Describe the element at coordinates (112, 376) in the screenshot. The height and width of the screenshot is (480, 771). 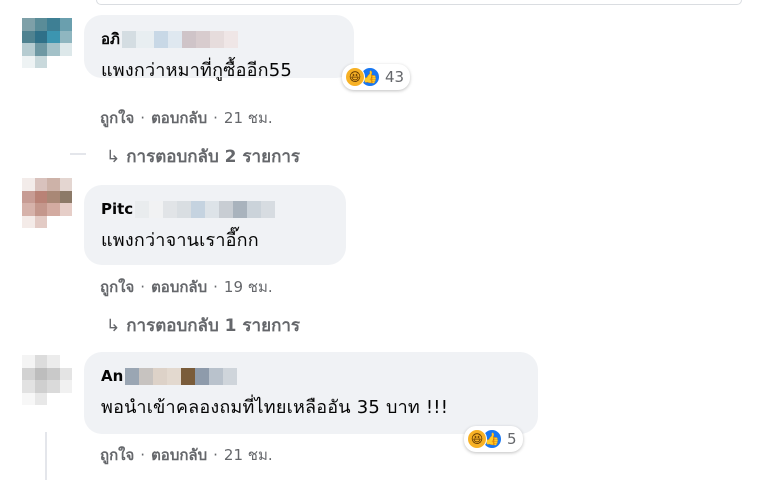
I see `author-name: An` at that location.